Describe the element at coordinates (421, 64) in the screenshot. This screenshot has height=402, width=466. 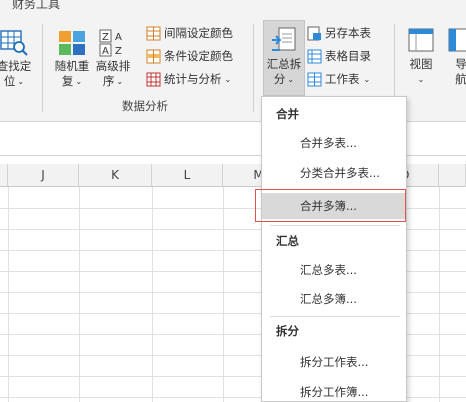
I see `view-label: 视图` at that location.